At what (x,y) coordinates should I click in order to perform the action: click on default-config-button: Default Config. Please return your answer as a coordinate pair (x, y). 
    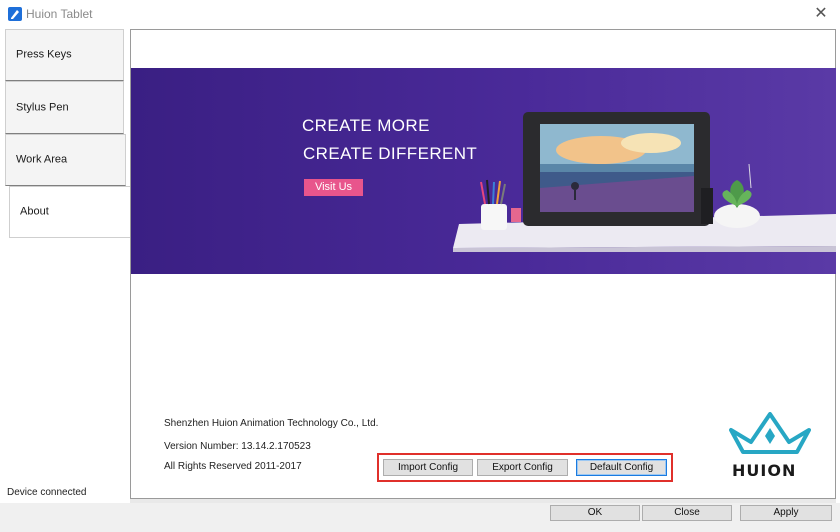
    Looking at the image, I should click on (621, 467).